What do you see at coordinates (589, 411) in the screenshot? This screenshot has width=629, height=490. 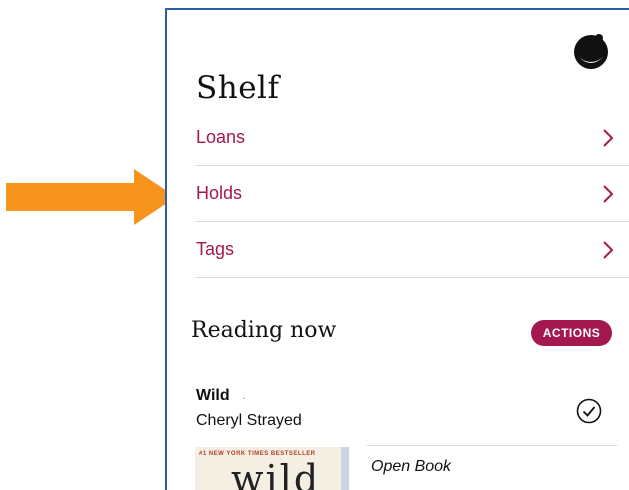 I see `check-circle-icon` at bounding box center [589, 411].